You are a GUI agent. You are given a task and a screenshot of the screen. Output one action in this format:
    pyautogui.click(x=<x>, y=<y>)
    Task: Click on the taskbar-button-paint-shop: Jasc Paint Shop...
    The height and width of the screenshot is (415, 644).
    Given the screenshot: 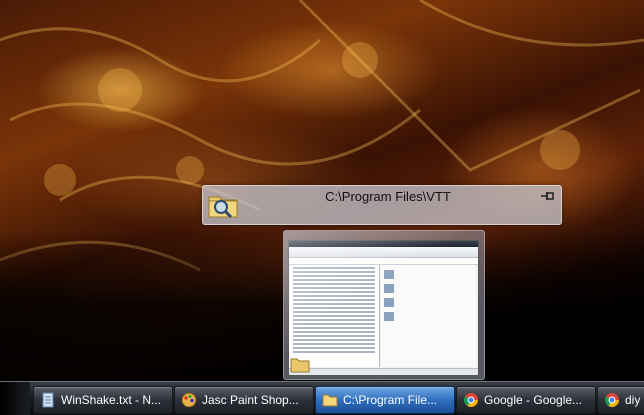 What is the action you would take?
    pyautogui.click(x=244, y=400)
    